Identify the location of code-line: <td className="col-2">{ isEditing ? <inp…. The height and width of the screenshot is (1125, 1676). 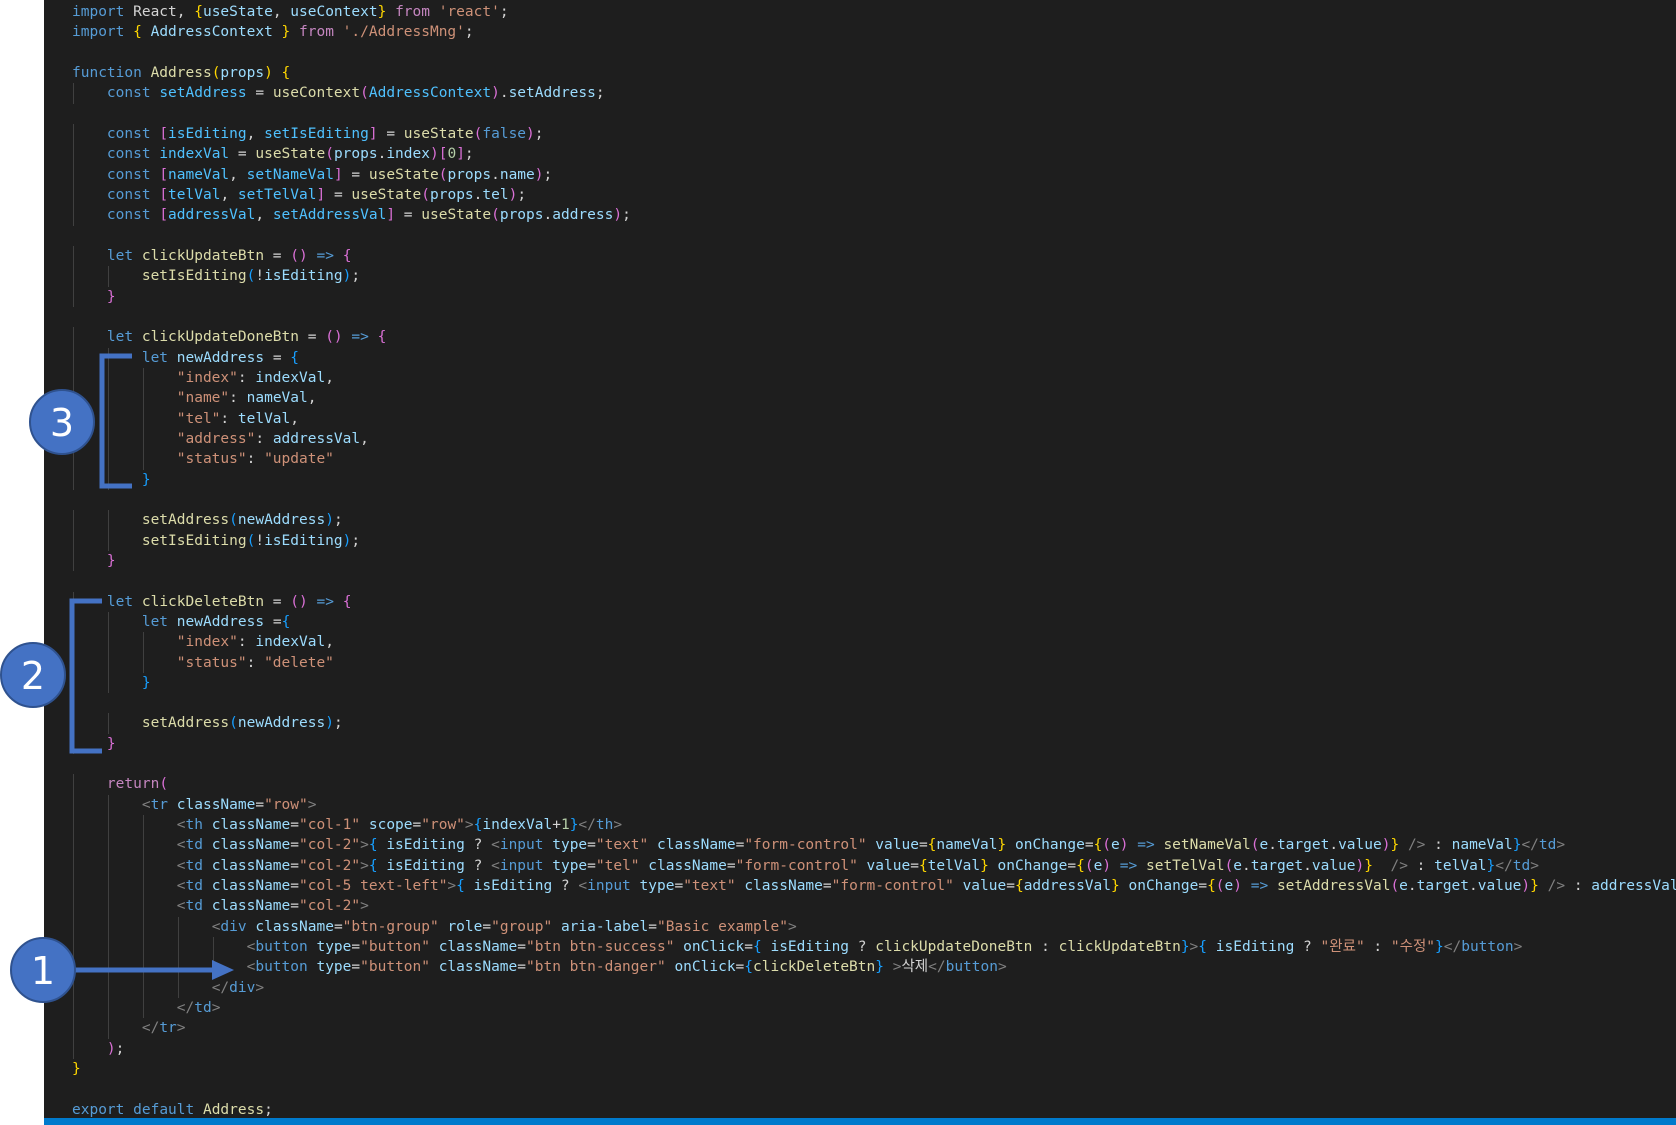
(874, 866).